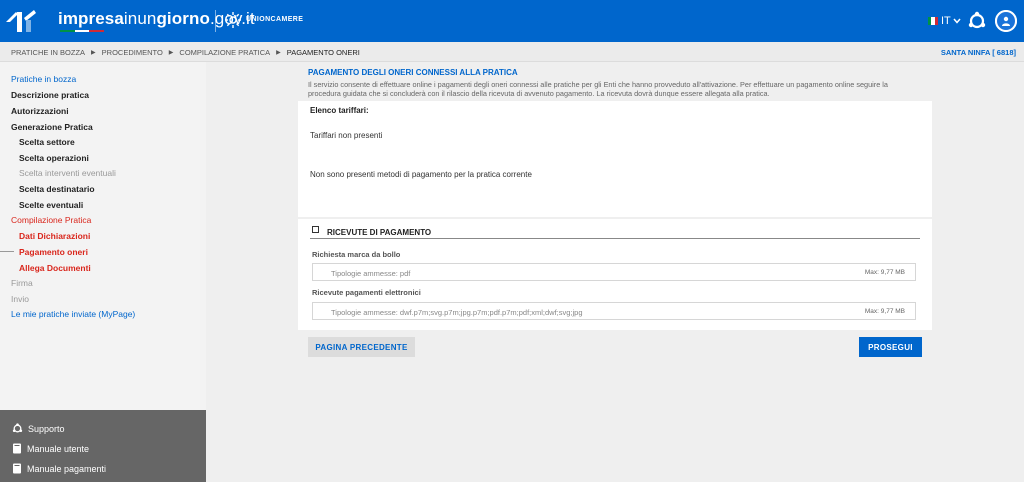 This screenshot has width=1024, height=482. I want to click on support-link: Supporto, so click(38, 428).